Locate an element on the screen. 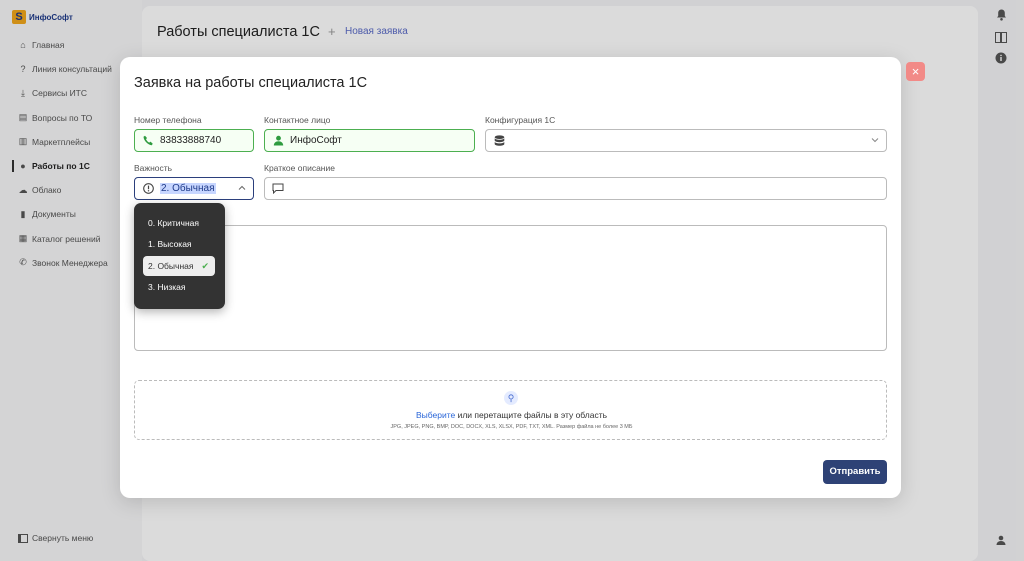 The height and width of the screenshot is (561, 1024). priority-option-label: 0. Критичная is located at coordinates (173, 223).